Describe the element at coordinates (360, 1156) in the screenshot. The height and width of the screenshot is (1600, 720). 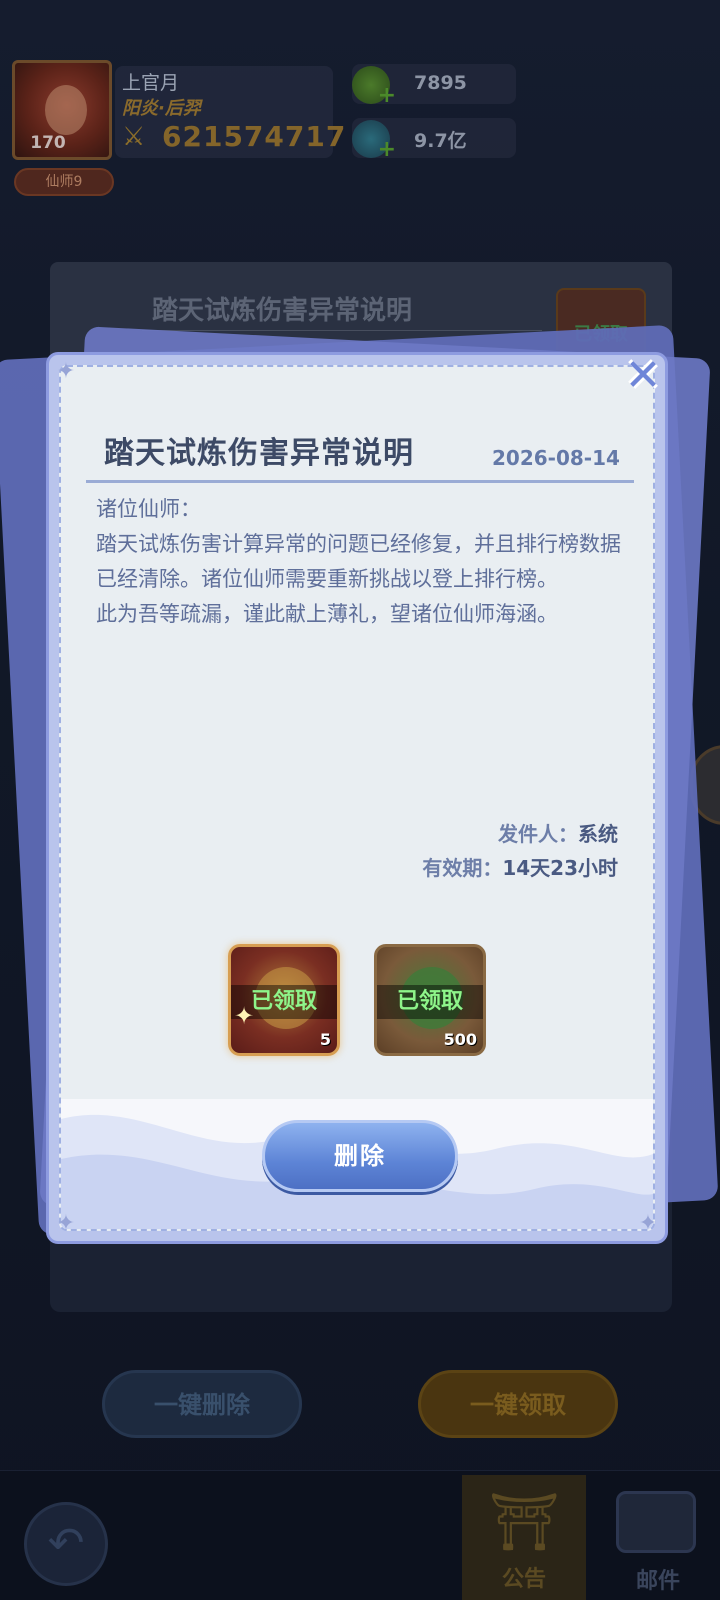
I see `delete-button: 删除` at that location.